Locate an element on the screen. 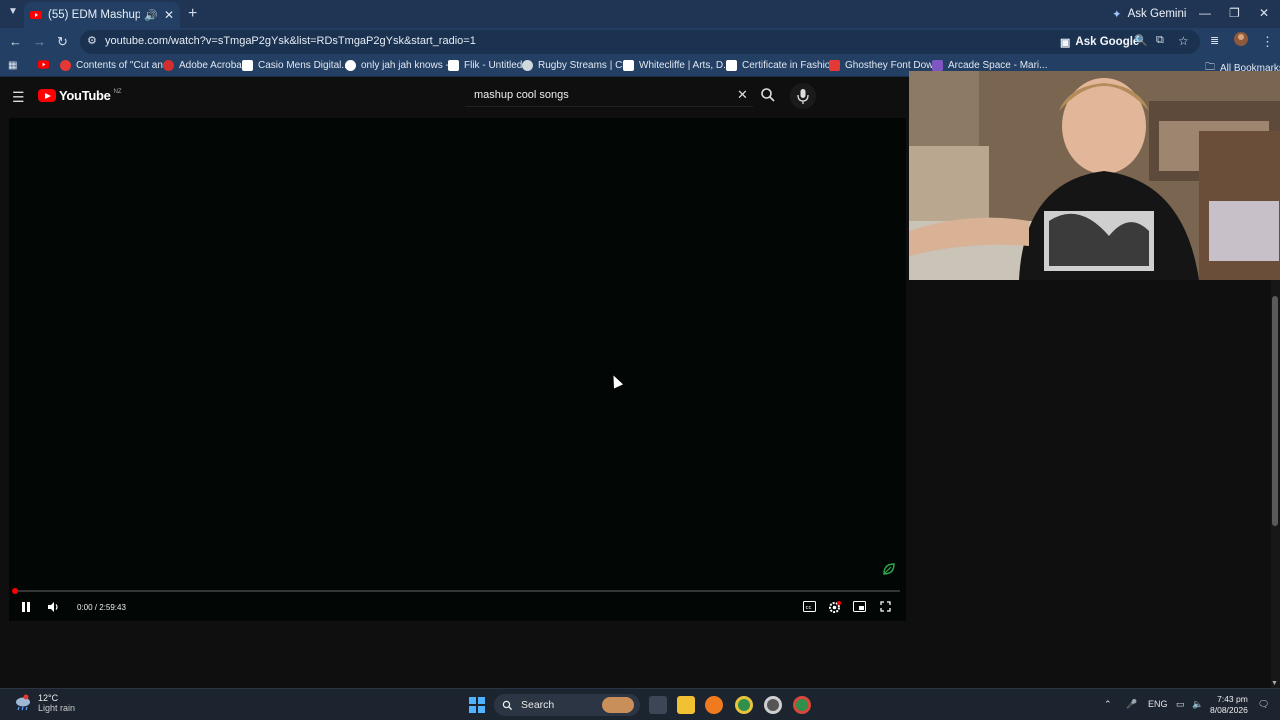 The image size is (1280, 720). search-icon is located at coordinates (507, 705).